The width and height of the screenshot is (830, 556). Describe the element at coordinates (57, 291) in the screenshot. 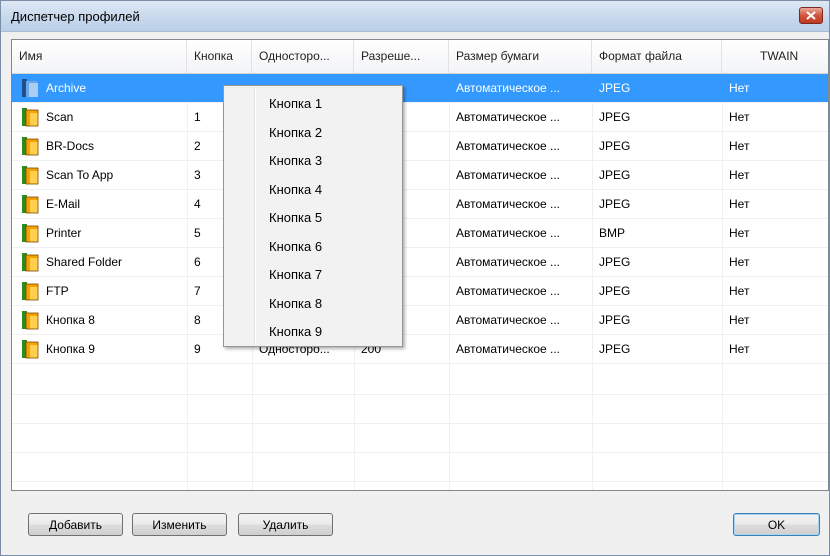

I see `profile-name: FTP` at that location.